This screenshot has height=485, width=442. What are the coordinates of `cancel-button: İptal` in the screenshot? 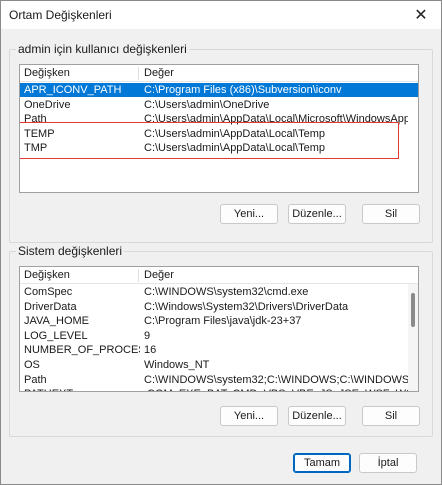 It's located at (388, 463).